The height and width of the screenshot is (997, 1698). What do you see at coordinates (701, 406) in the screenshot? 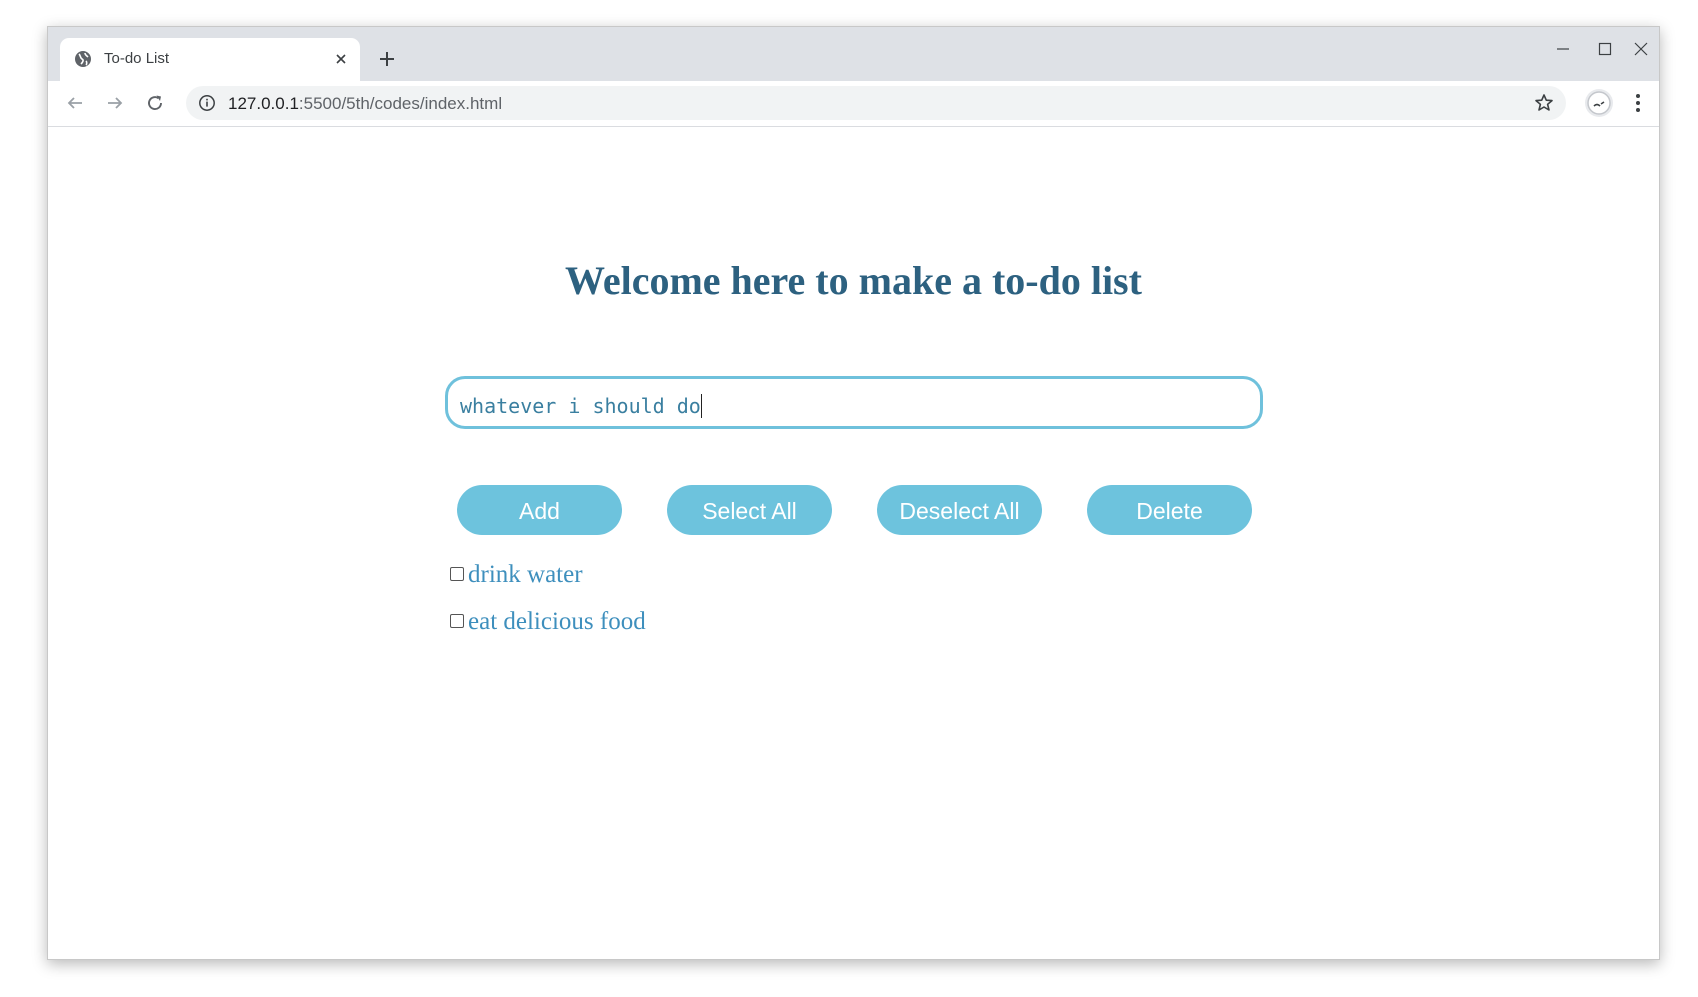
I see `text-caret` at bounding box center [701, 406].